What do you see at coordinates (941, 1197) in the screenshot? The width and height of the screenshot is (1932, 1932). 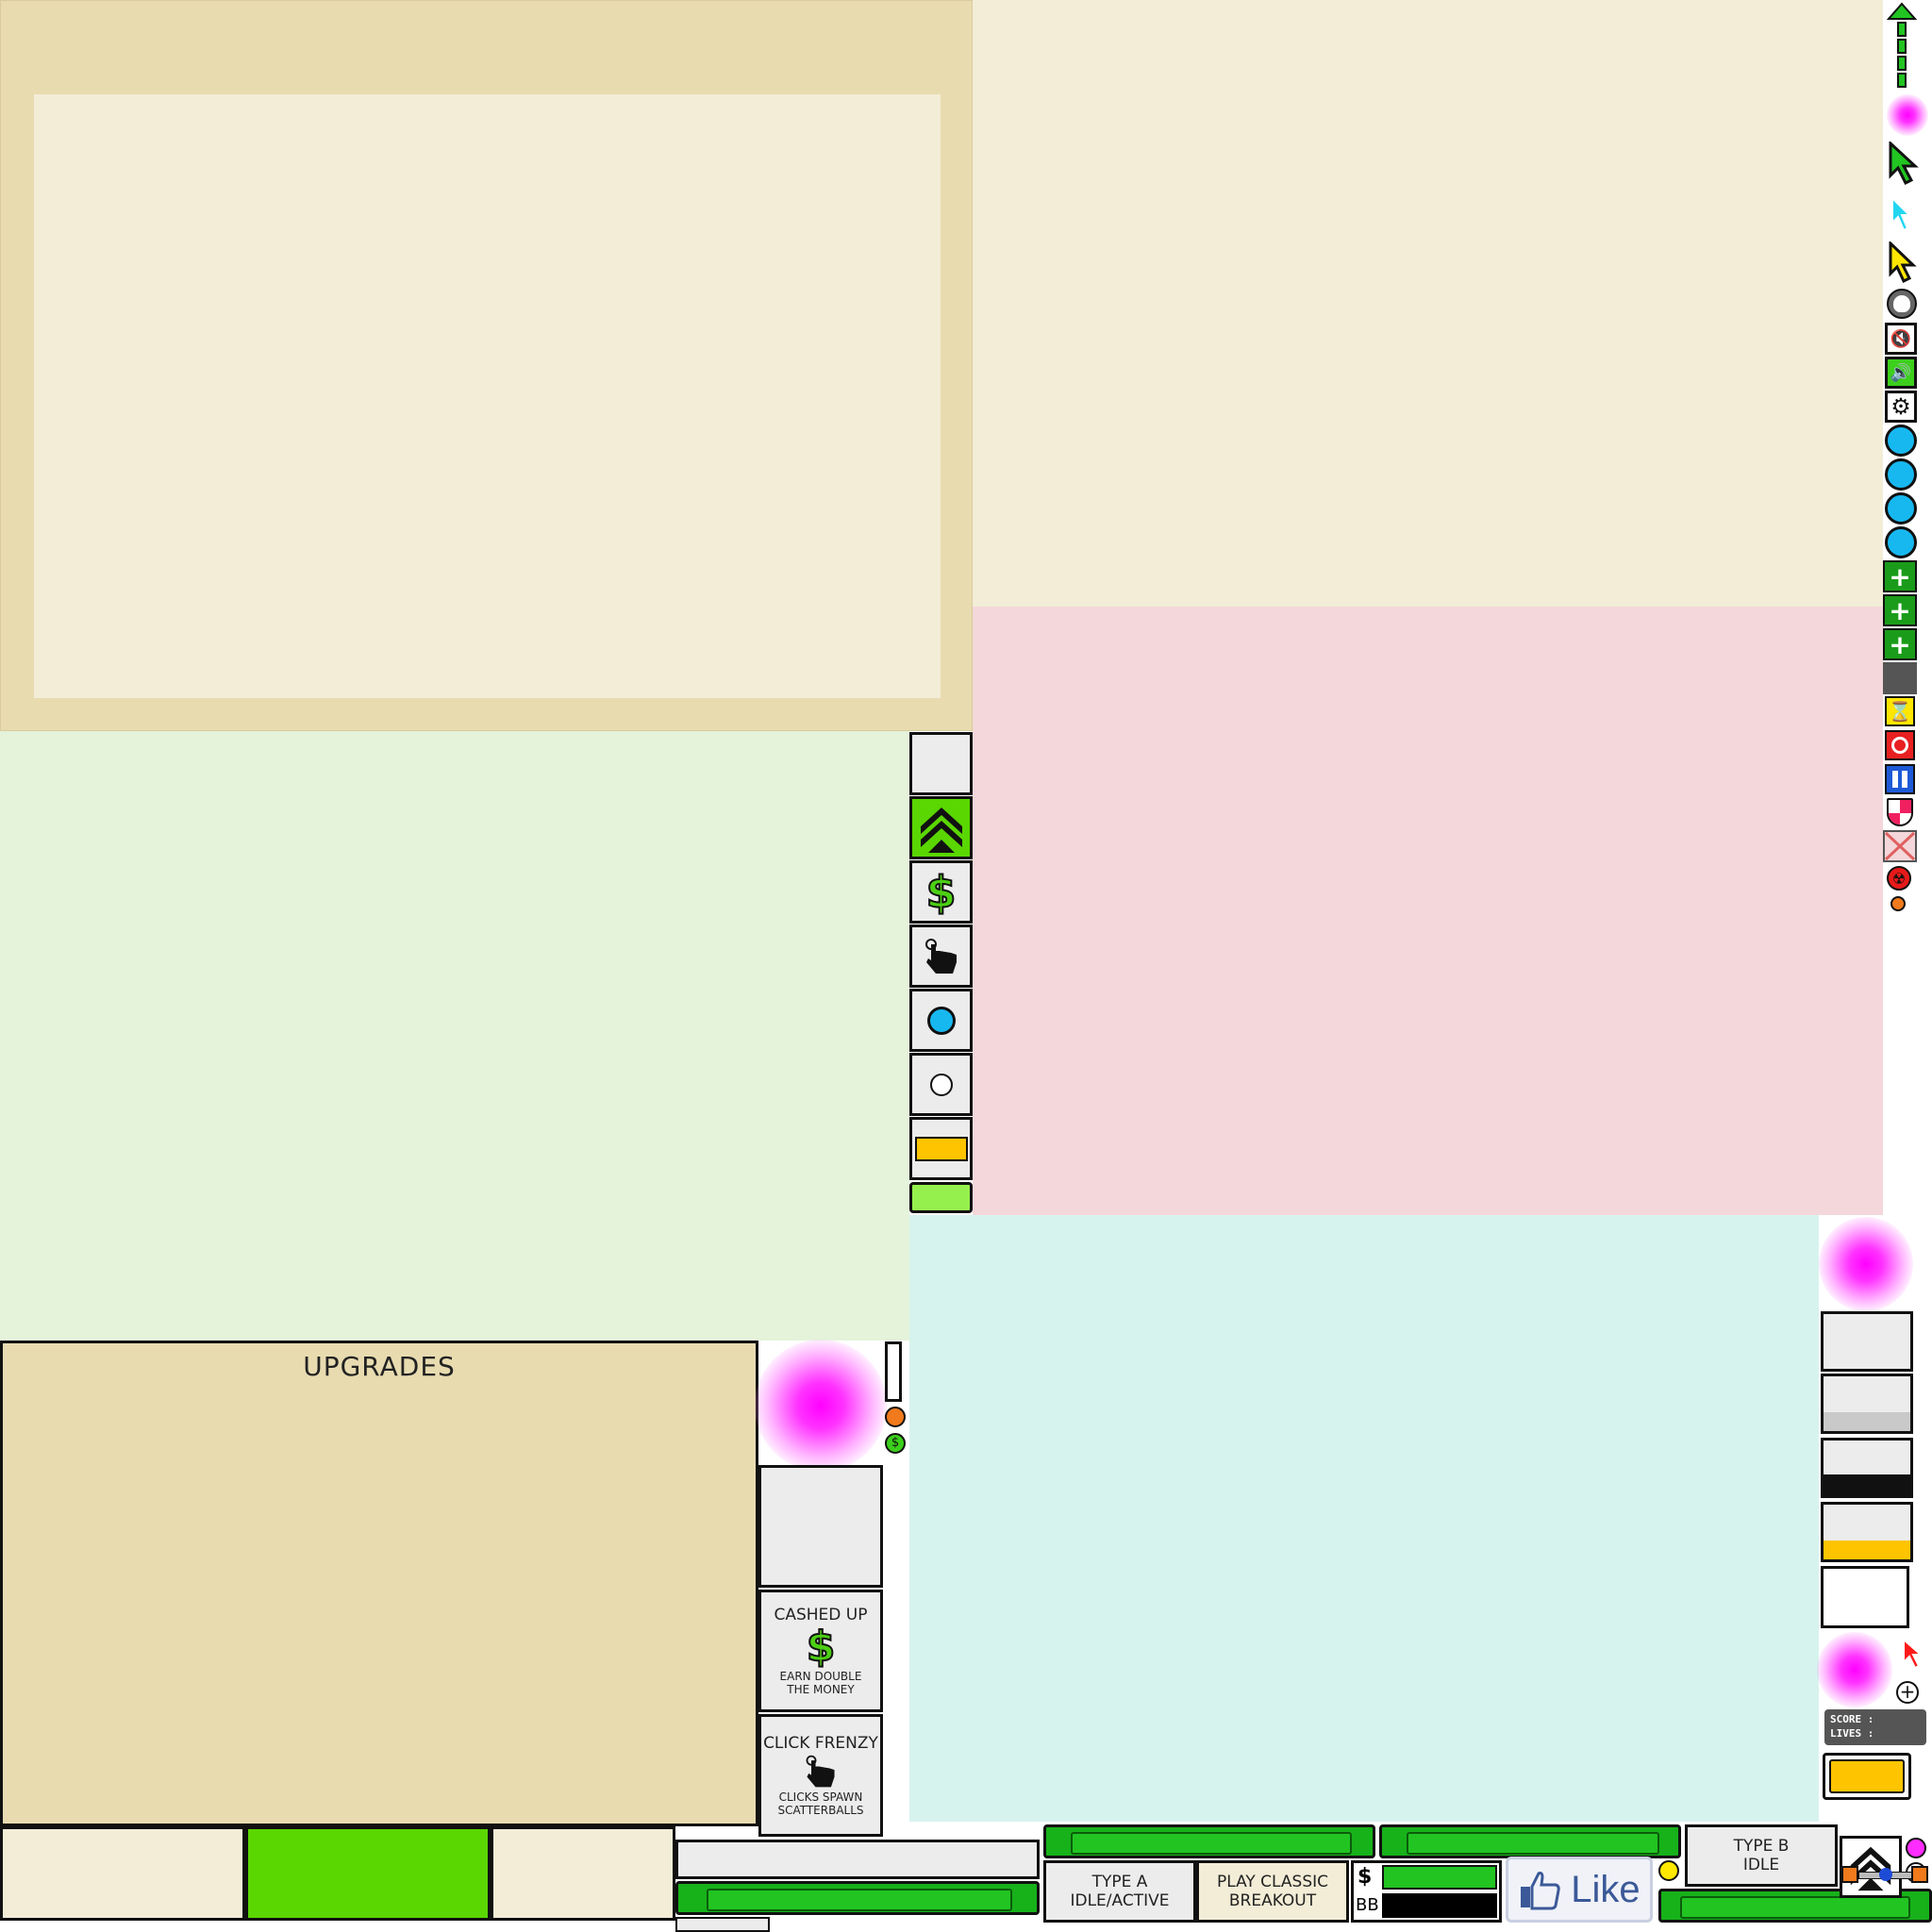 I see `strip-green-tab` at bounding box center [941, 1197].